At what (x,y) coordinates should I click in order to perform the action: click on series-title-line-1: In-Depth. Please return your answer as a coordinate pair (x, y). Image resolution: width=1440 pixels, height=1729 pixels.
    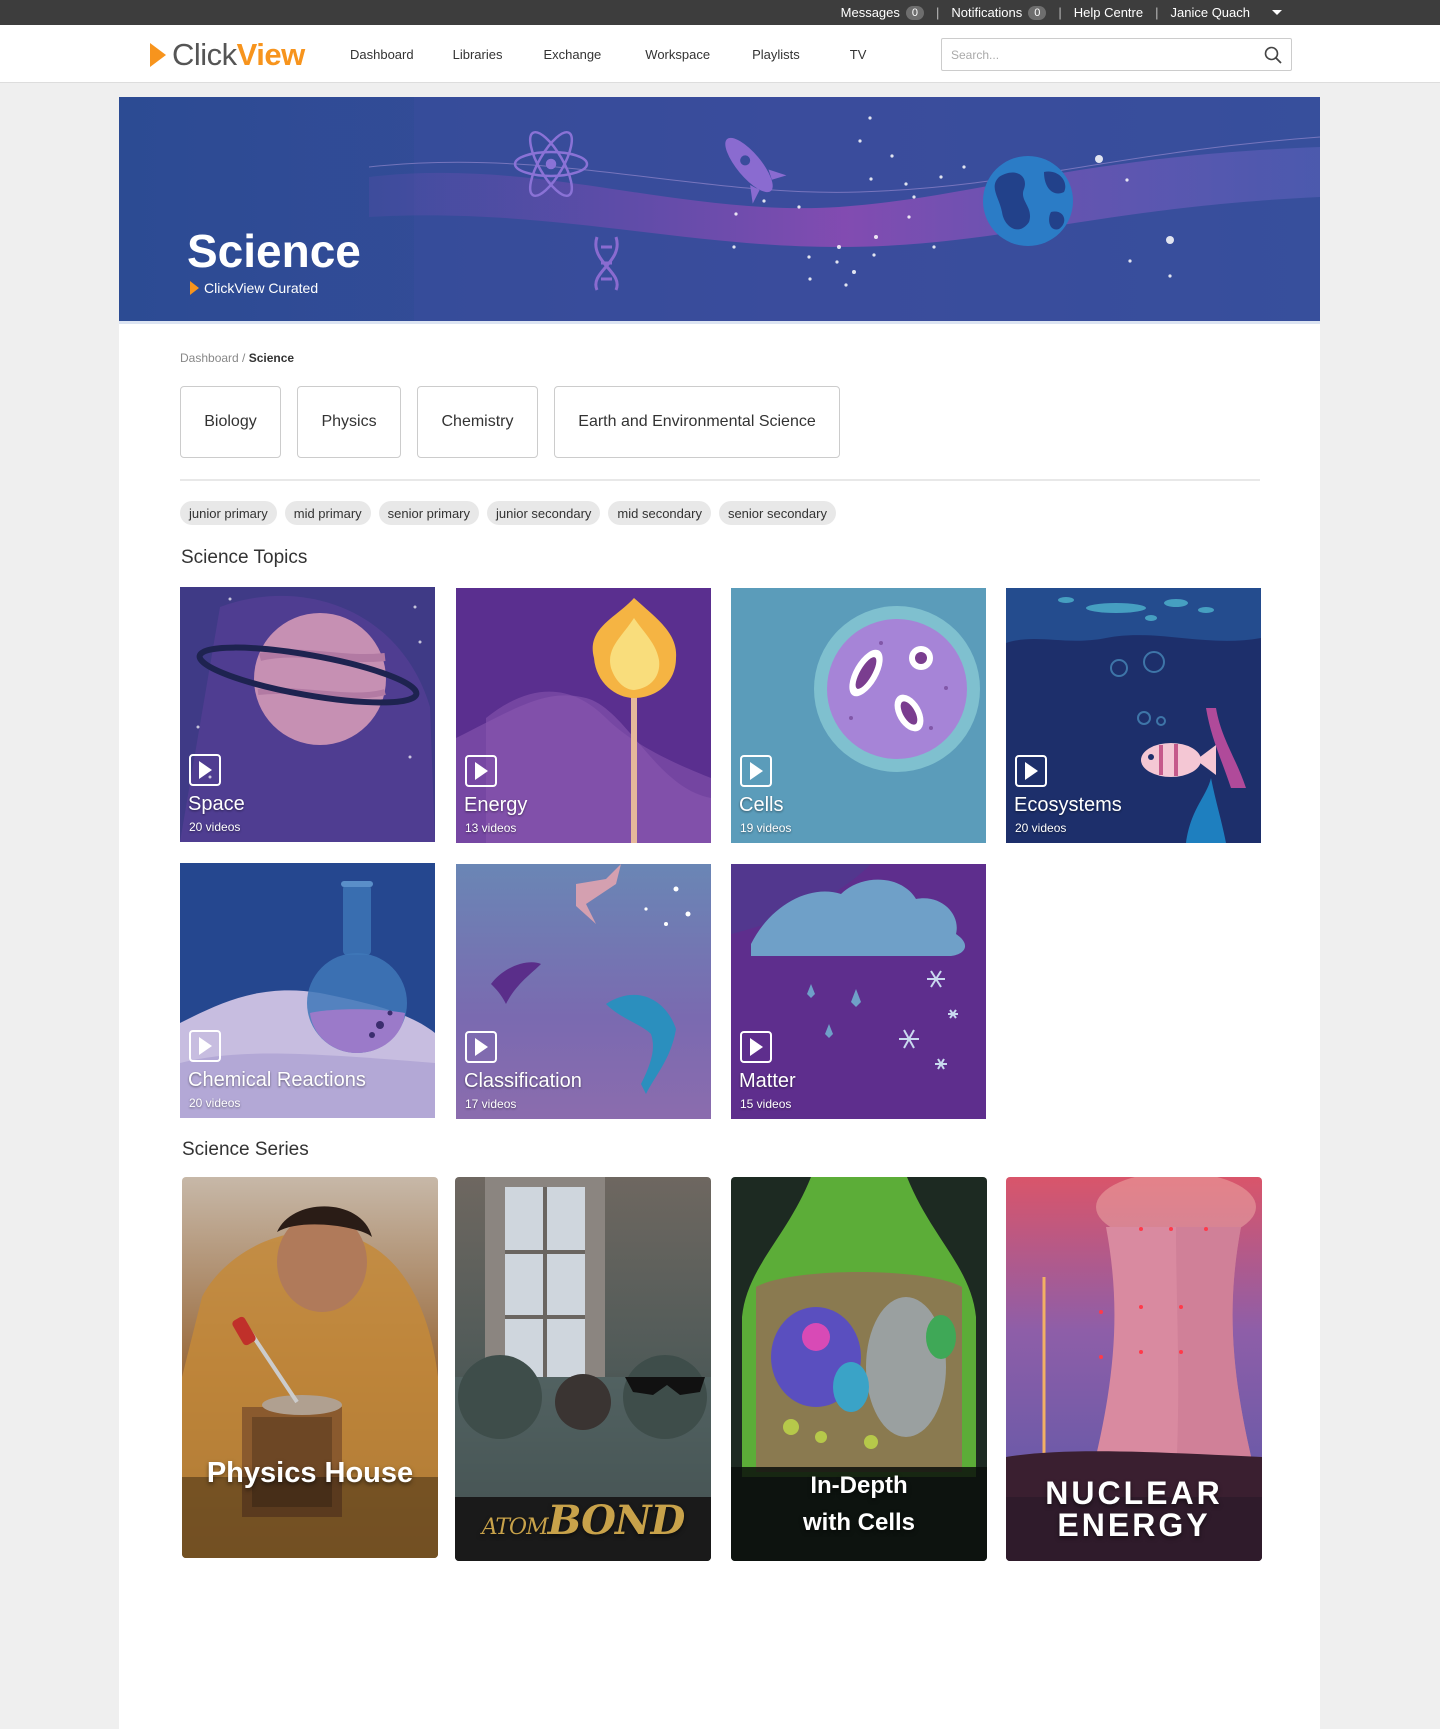
    Looking at the image, I should click on (859, 1485).